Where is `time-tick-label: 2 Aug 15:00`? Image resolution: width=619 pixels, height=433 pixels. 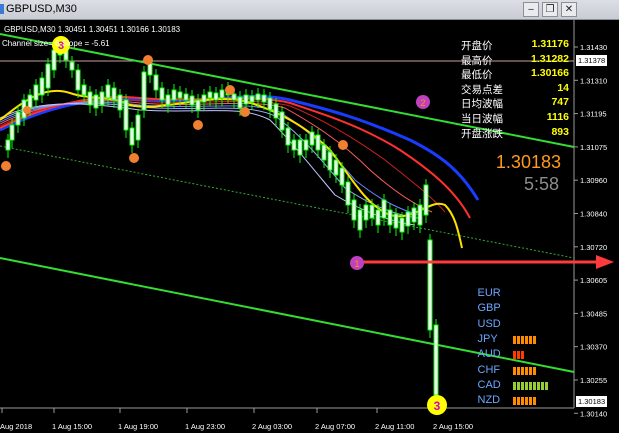 time-tick-label: 2 Aug 15:00 is located at coordinates (453, 426).